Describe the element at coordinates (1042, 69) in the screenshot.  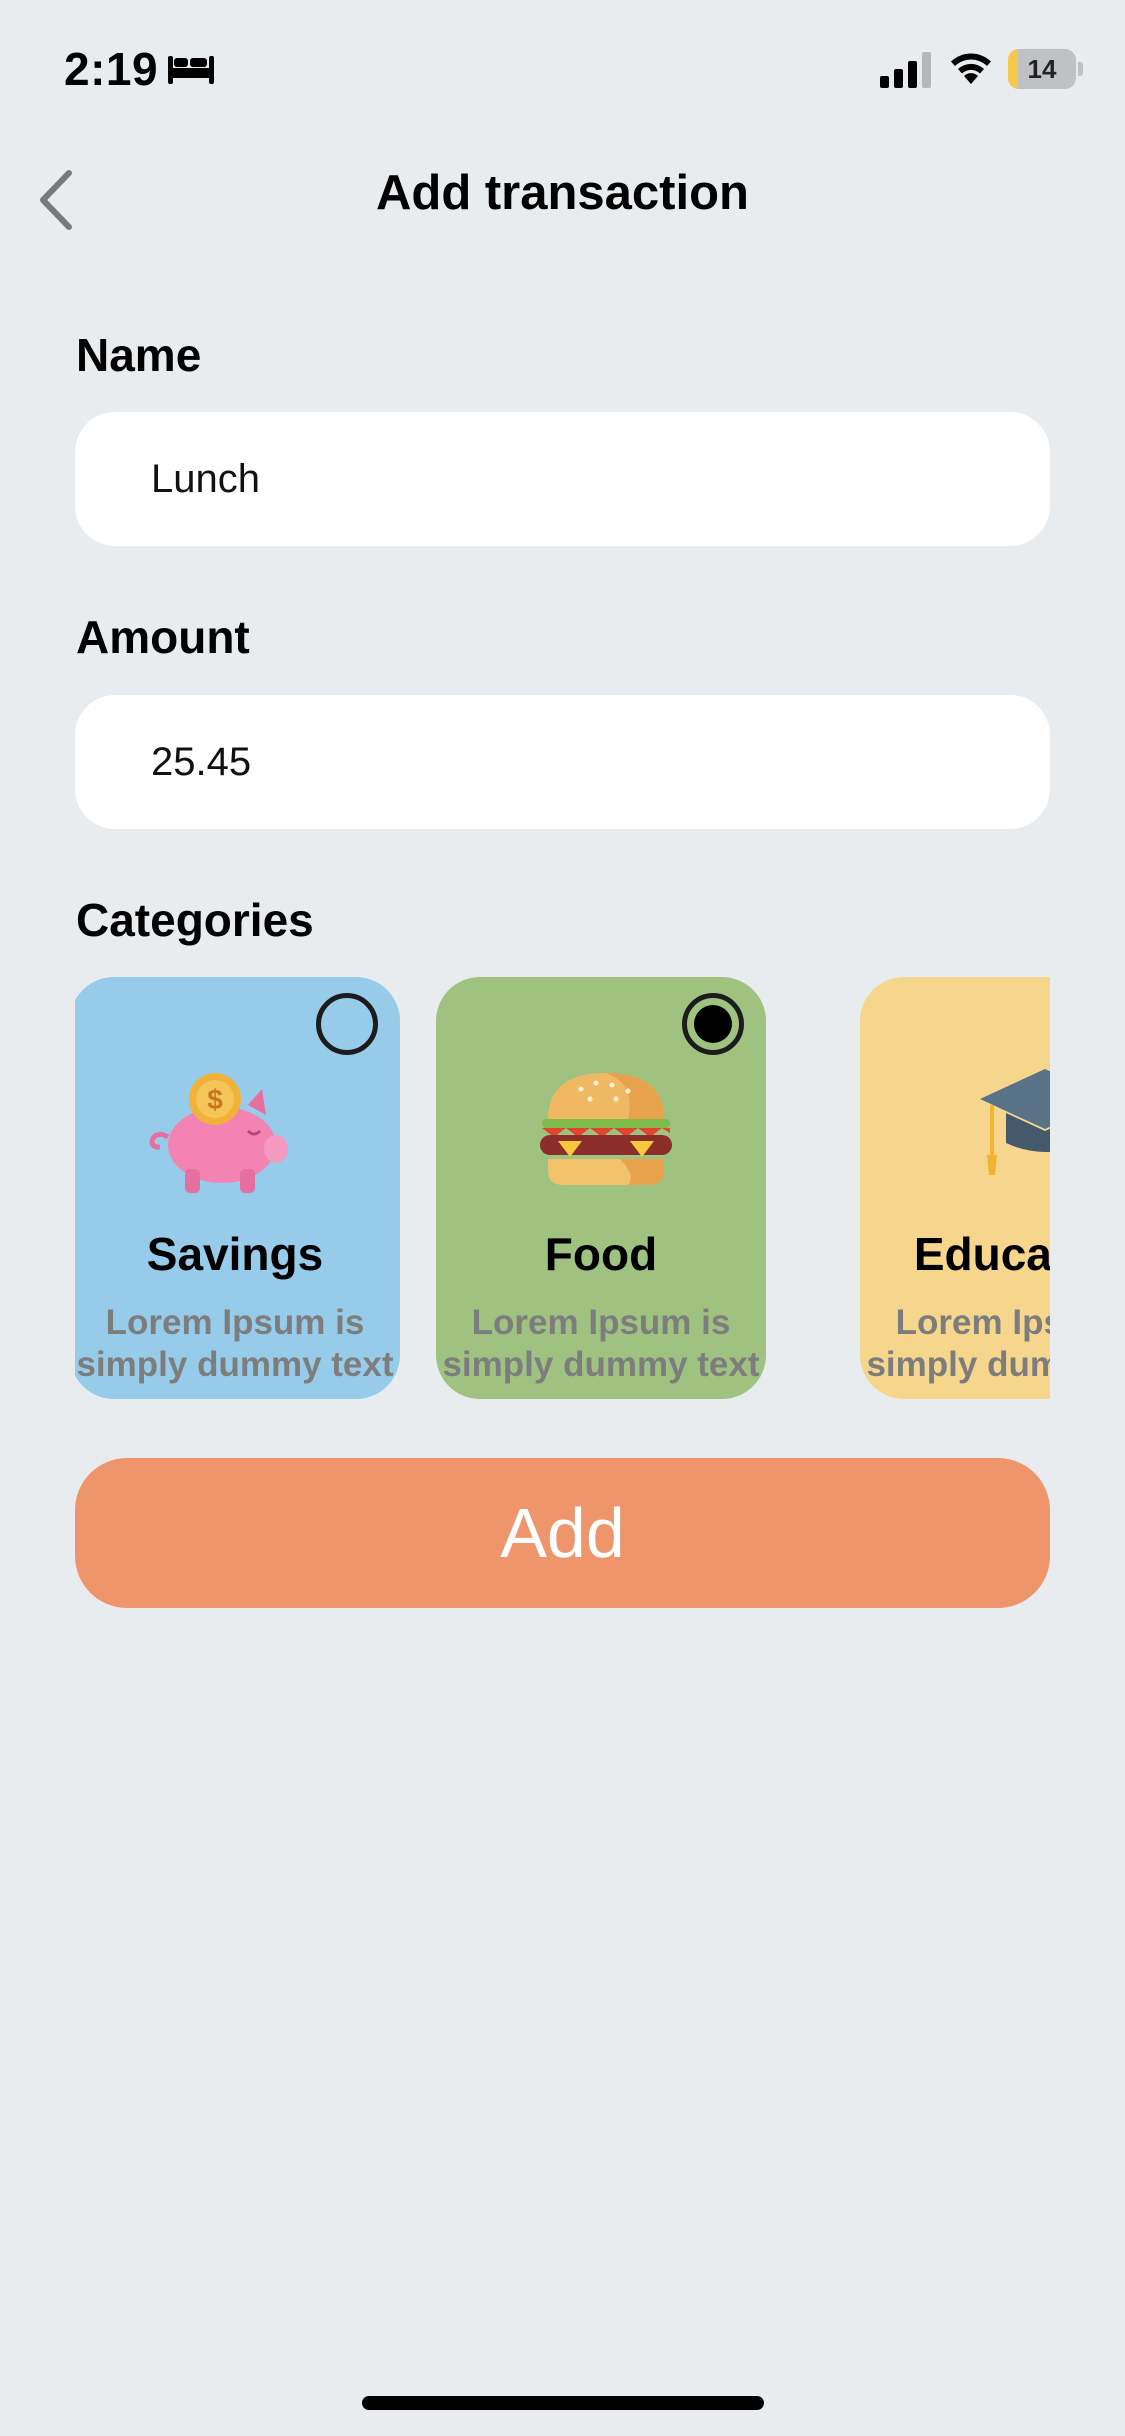
I see `battery-level: 14` at that location.